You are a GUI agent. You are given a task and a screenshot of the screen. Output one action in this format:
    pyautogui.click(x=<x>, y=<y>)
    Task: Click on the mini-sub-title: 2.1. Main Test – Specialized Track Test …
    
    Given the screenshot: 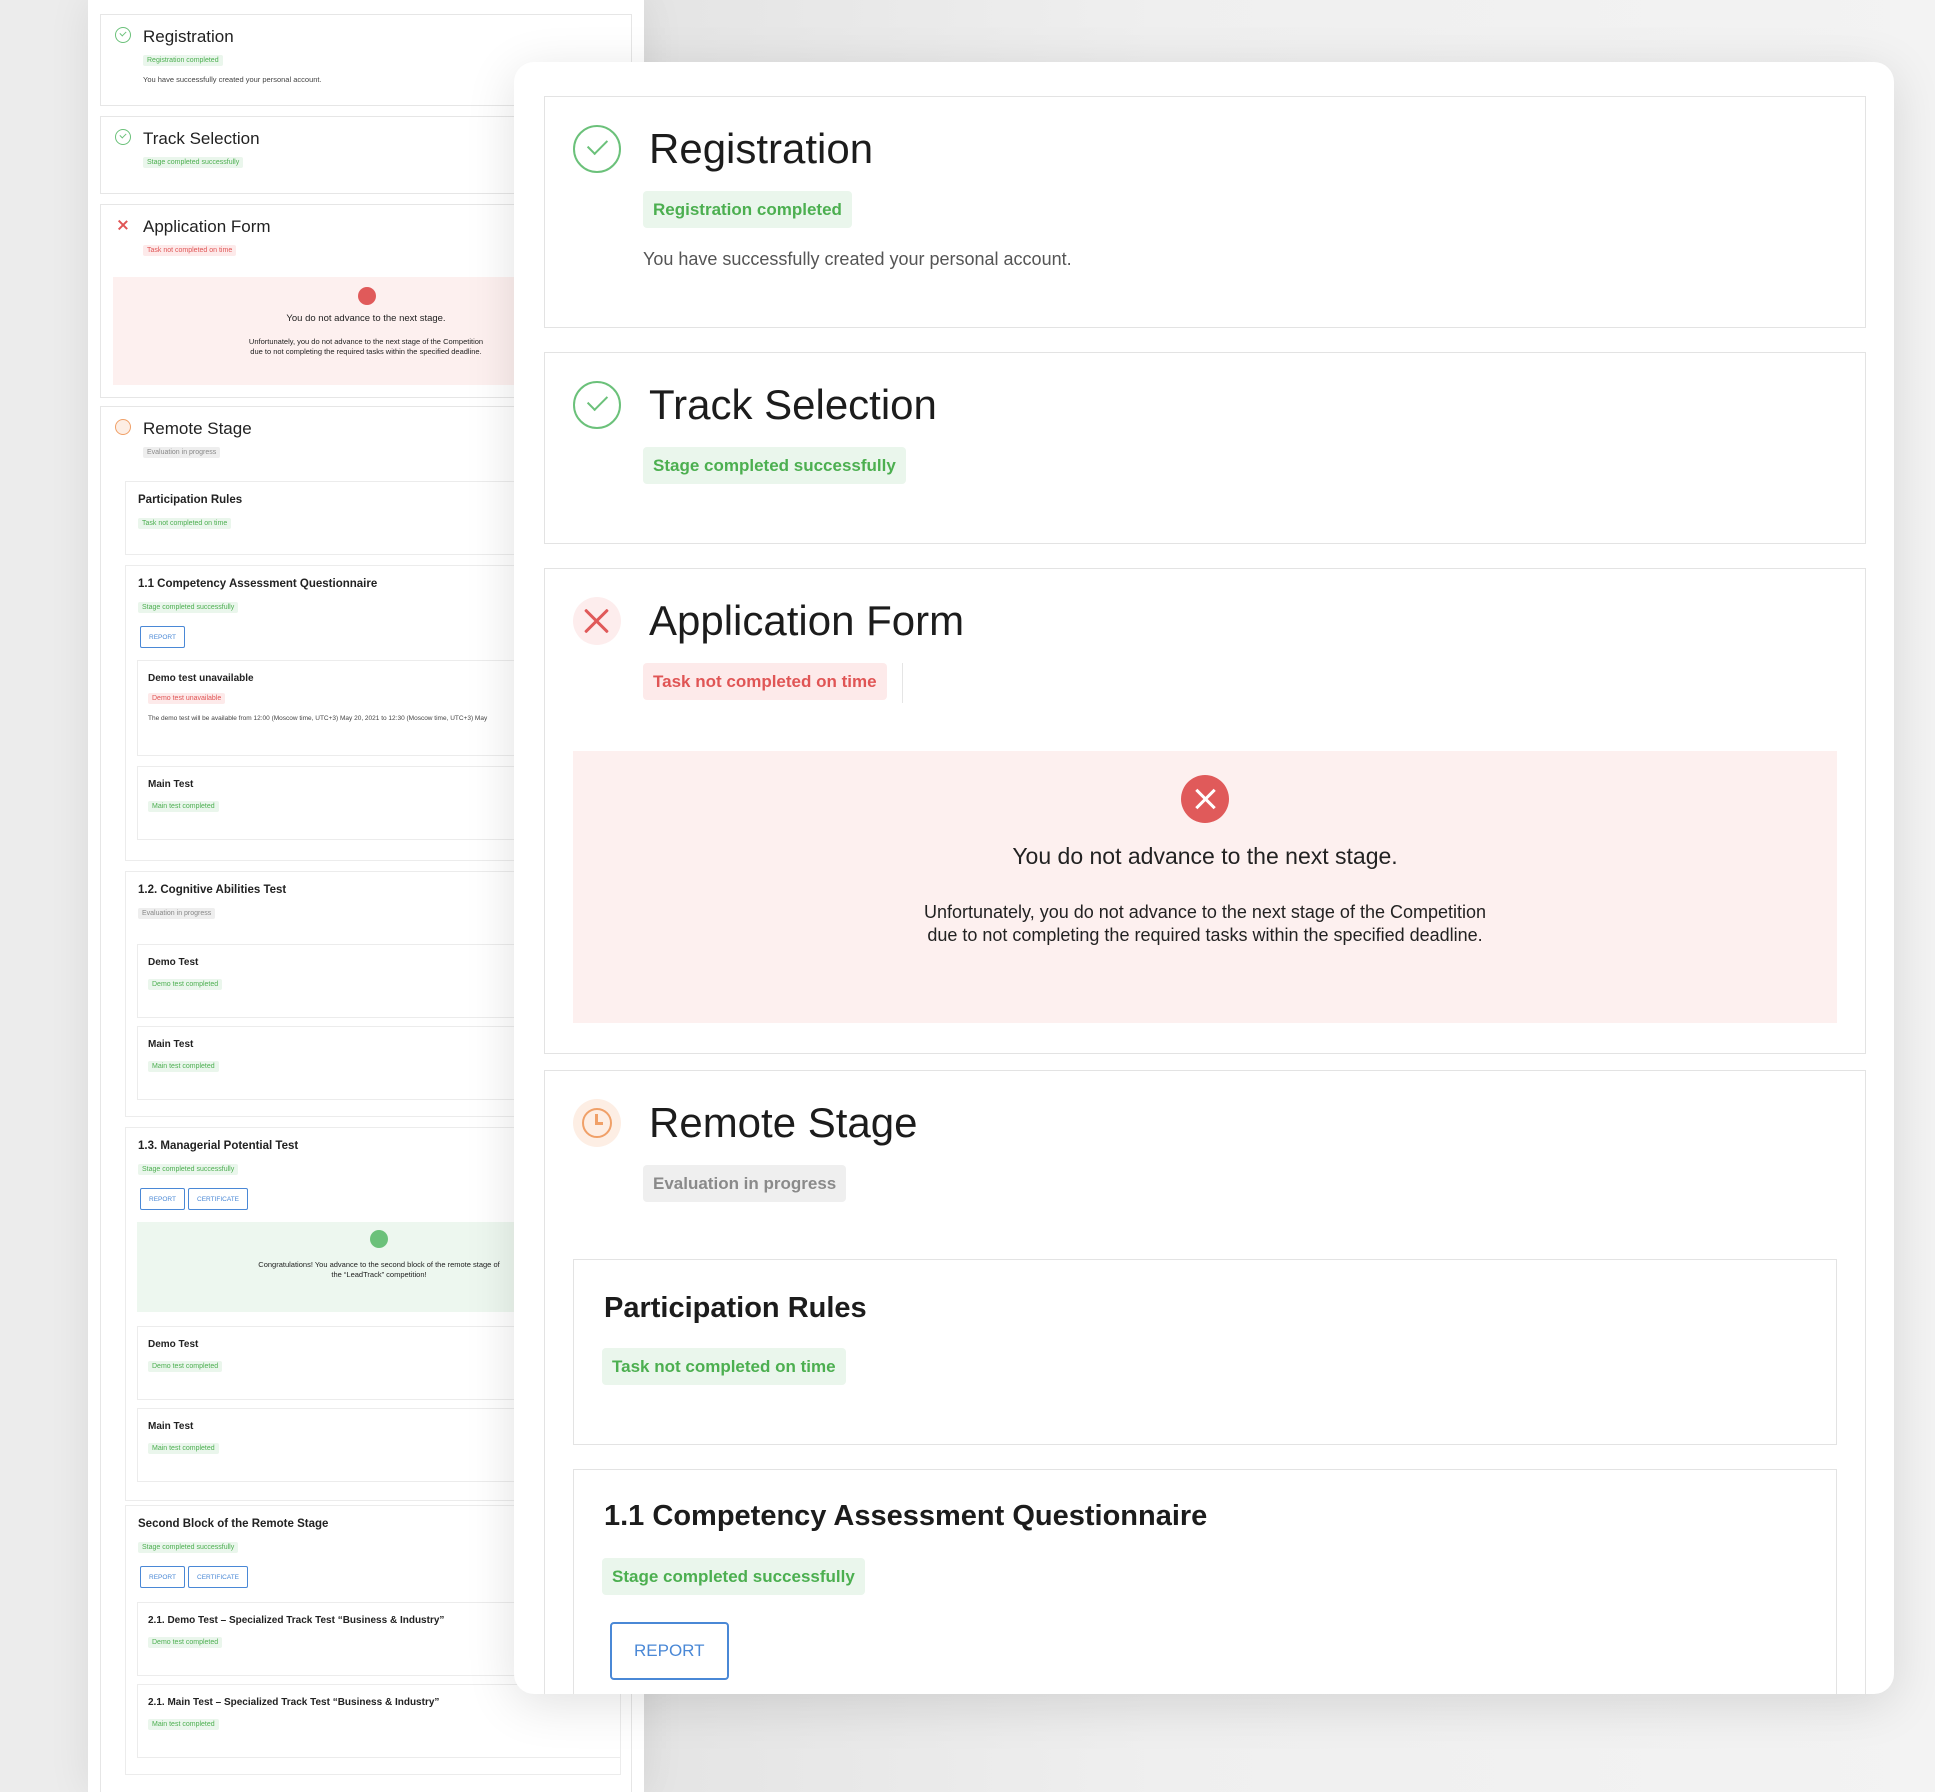 What is the action you would take?
    pyautogui.click(x=294, y=1702)
    